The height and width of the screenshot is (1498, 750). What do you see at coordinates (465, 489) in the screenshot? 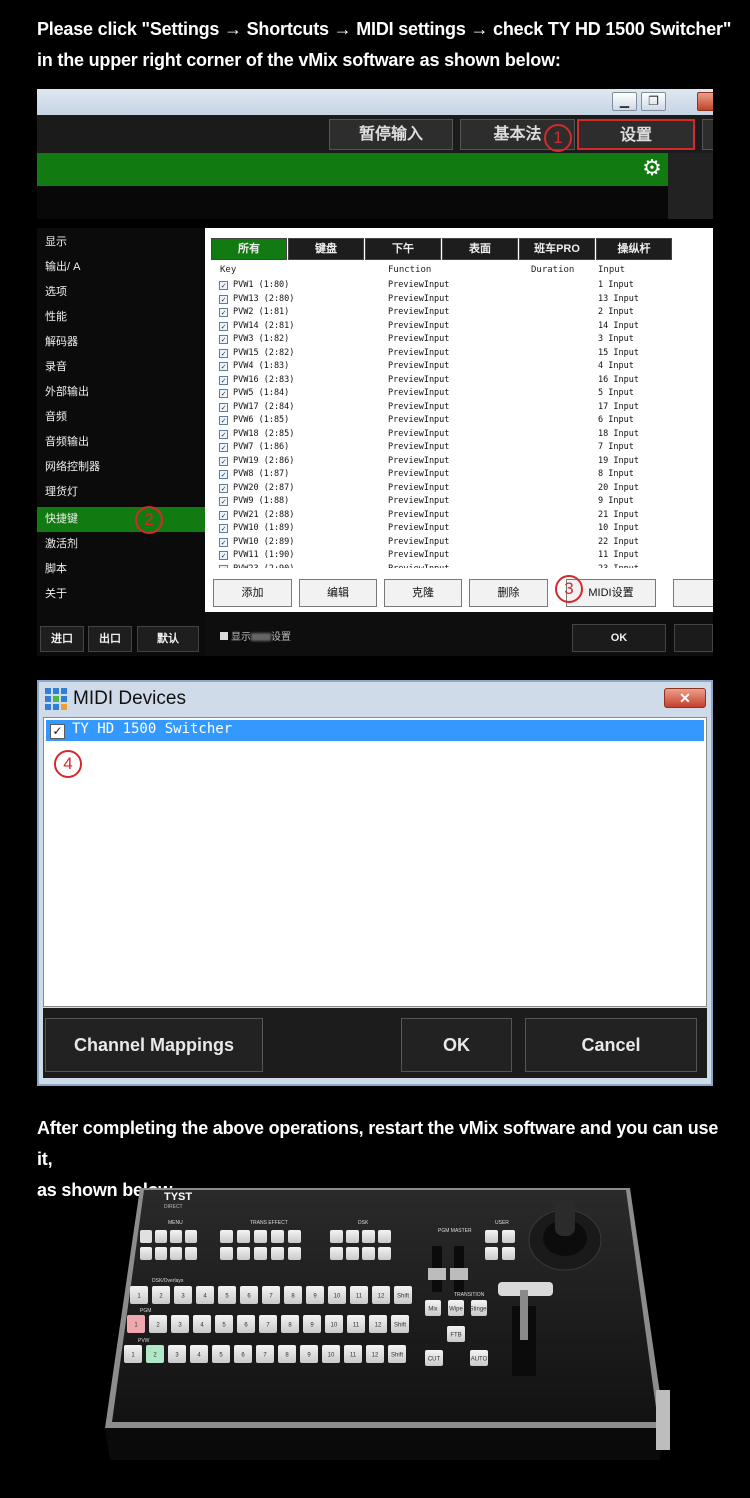
I see `table-row: ✓ PVW20 (2:87) PreviewInput 20 Input` at bounding box center [465, 489].